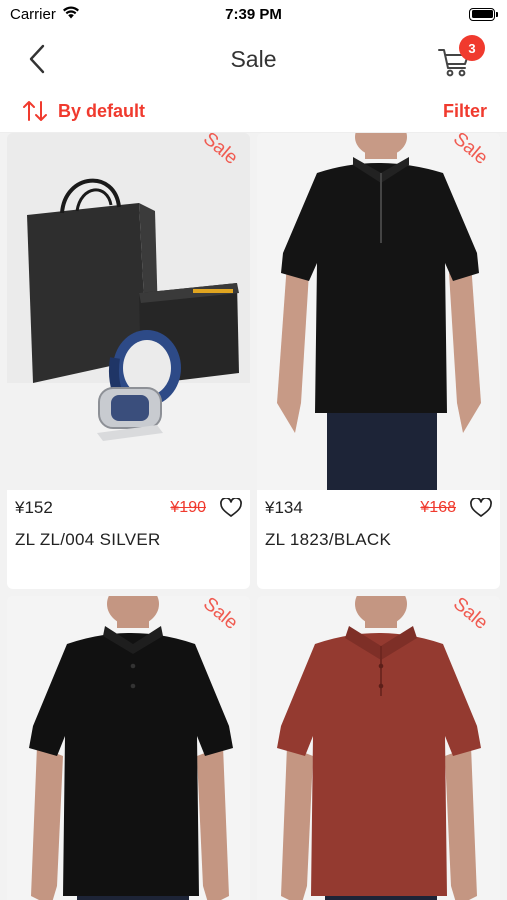 This screenshot has width=507, height=900. Describe the element at coordinates (472, 48) in the screenshot. I see `cart-badge: 3` at that location.